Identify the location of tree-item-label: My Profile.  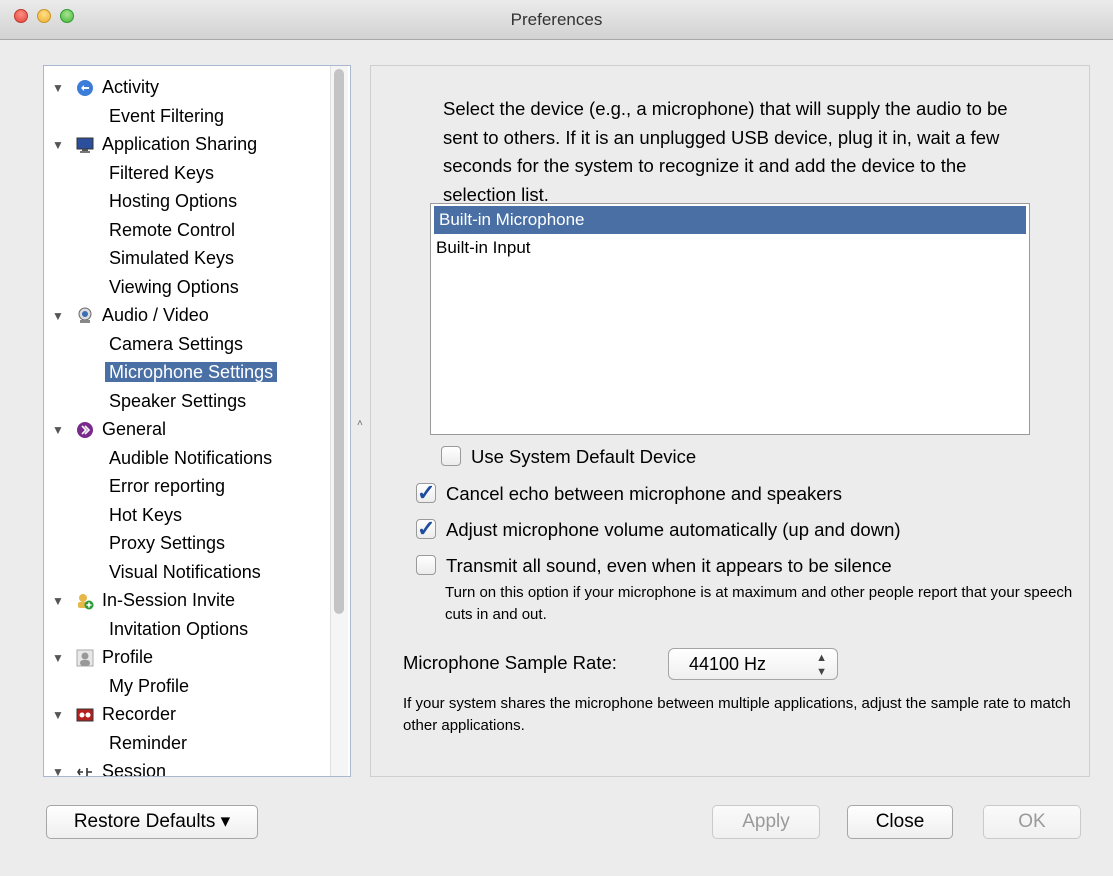
(149, 685).